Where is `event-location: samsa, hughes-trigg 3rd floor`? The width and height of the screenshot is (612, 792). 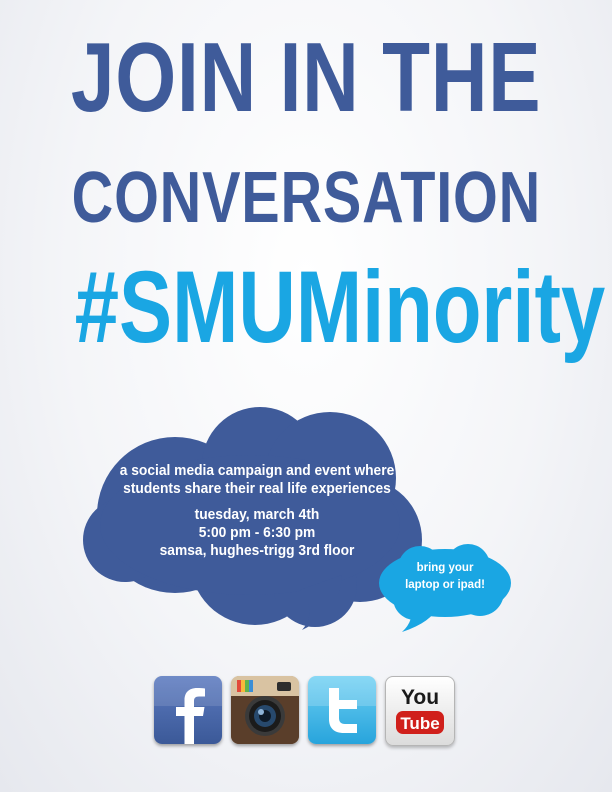
event-location: samsa, hughes-trigg 3rd floor is located at coordinates (257, 550).